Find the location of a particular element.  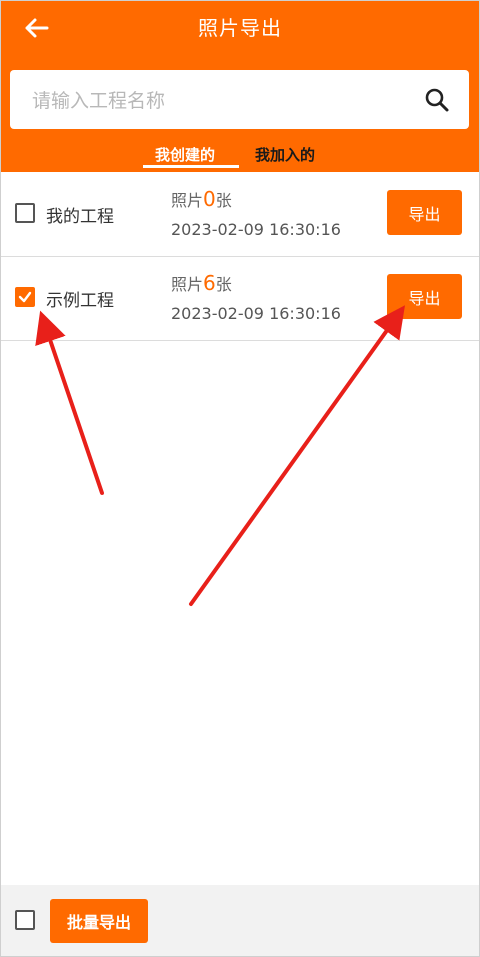

list-item: 我的工程 照片0张 2023-02-09 16:30:16 导出 is located at coordinates (240, 214).